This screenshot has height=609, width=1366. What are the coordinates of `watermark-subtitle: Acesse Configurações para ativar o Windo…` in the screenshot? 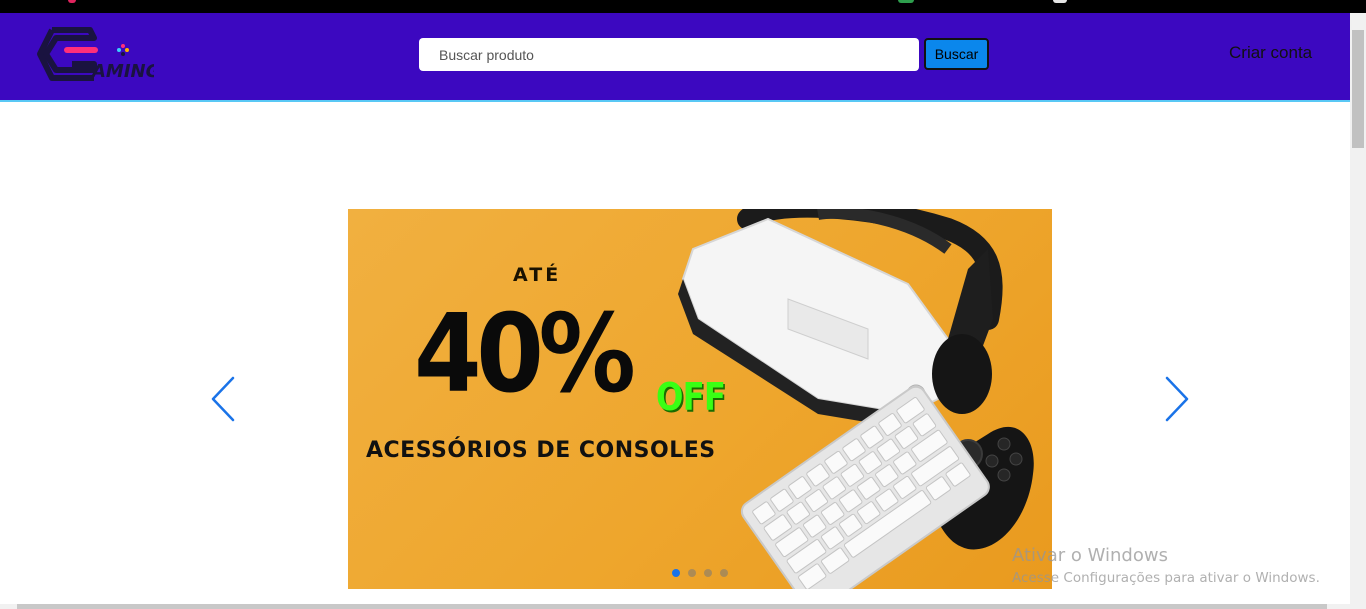 It's located at (1166, 578).